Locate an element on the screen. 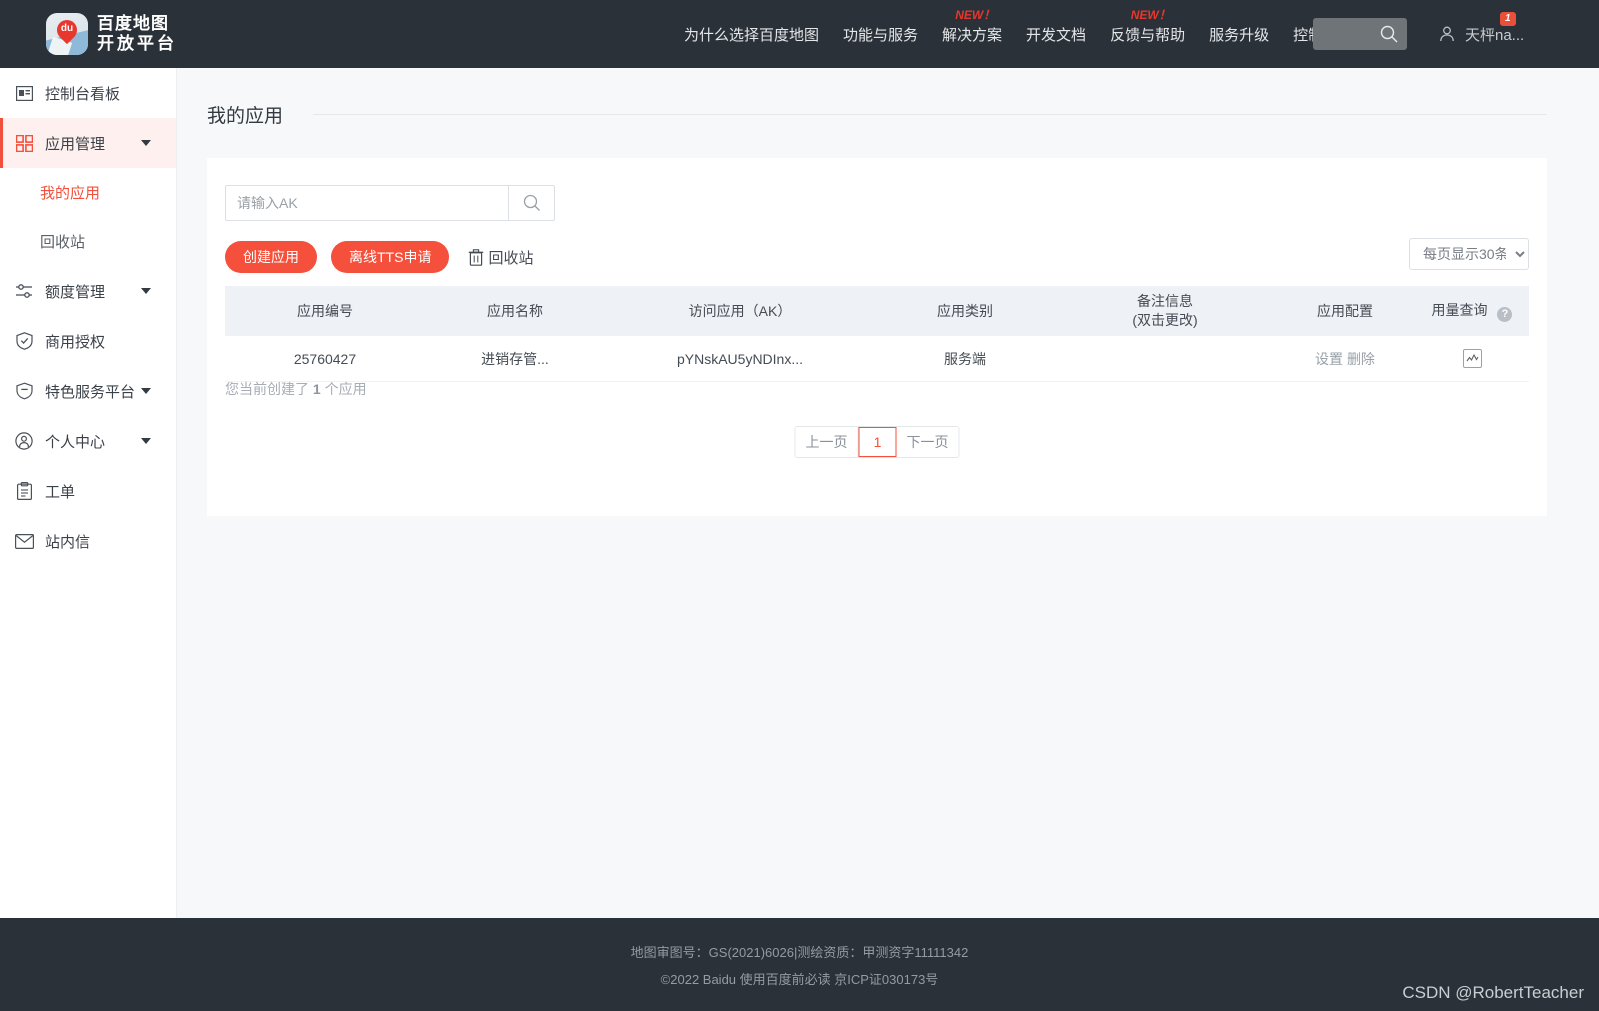 Image resolution: width=1599 pixels, height=1011 pixels. column-header-remark: 备注信息 (双击更改) is located at coordinates (1165, 311).